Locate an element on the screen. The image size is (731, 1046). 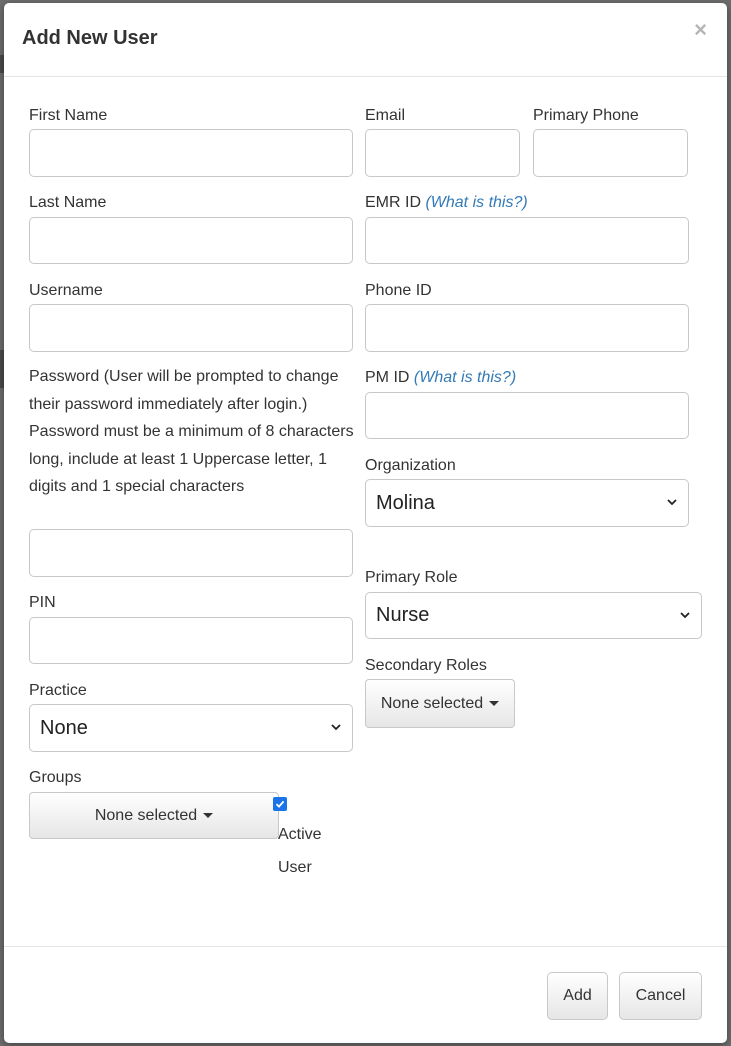
practice-label: Practice is located at coordinates (58, 690).